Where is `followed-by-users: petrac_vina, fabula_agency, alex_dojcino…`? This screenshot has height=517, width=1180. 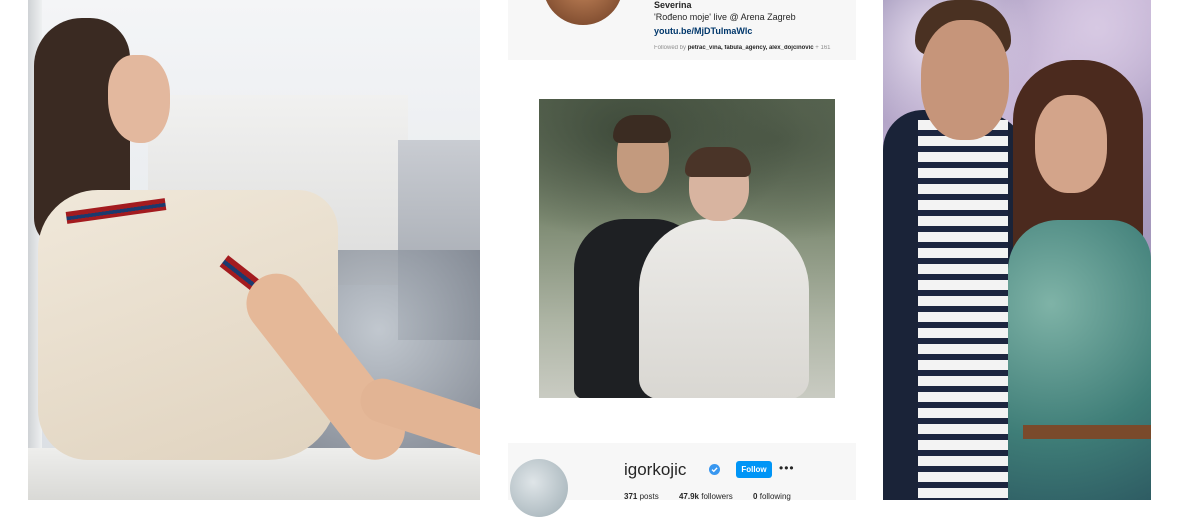 followed-by-users: petrac_vina, fabula_agency, alex_dojcino… is located at coordinates (751, 48).